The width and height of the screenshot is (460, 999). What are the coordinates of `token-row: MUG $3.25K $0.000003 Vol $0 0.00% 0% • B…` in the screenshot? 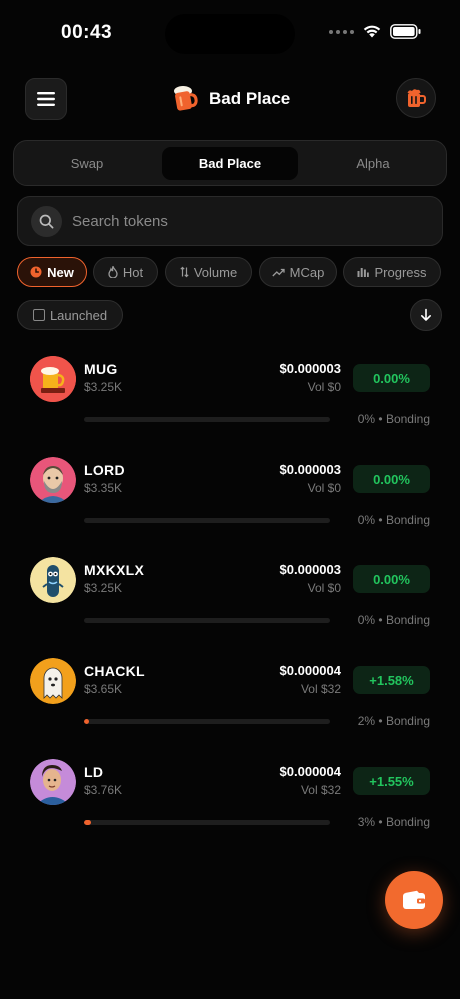 It's located at (230, 406).